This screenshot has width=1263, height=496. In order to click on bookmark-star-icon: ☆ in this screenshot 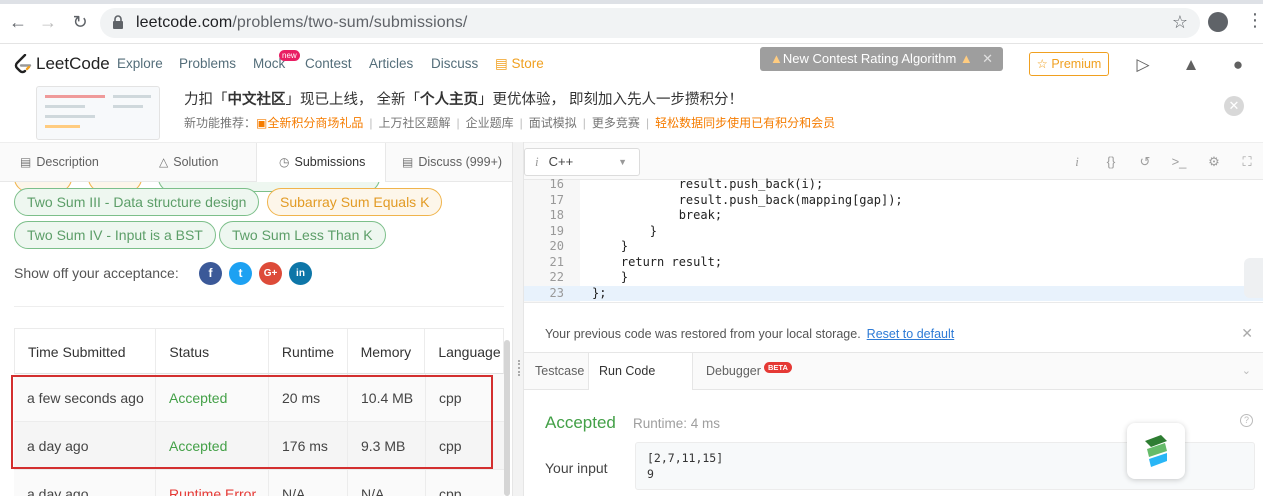, I will do `click(1180, 22)`.